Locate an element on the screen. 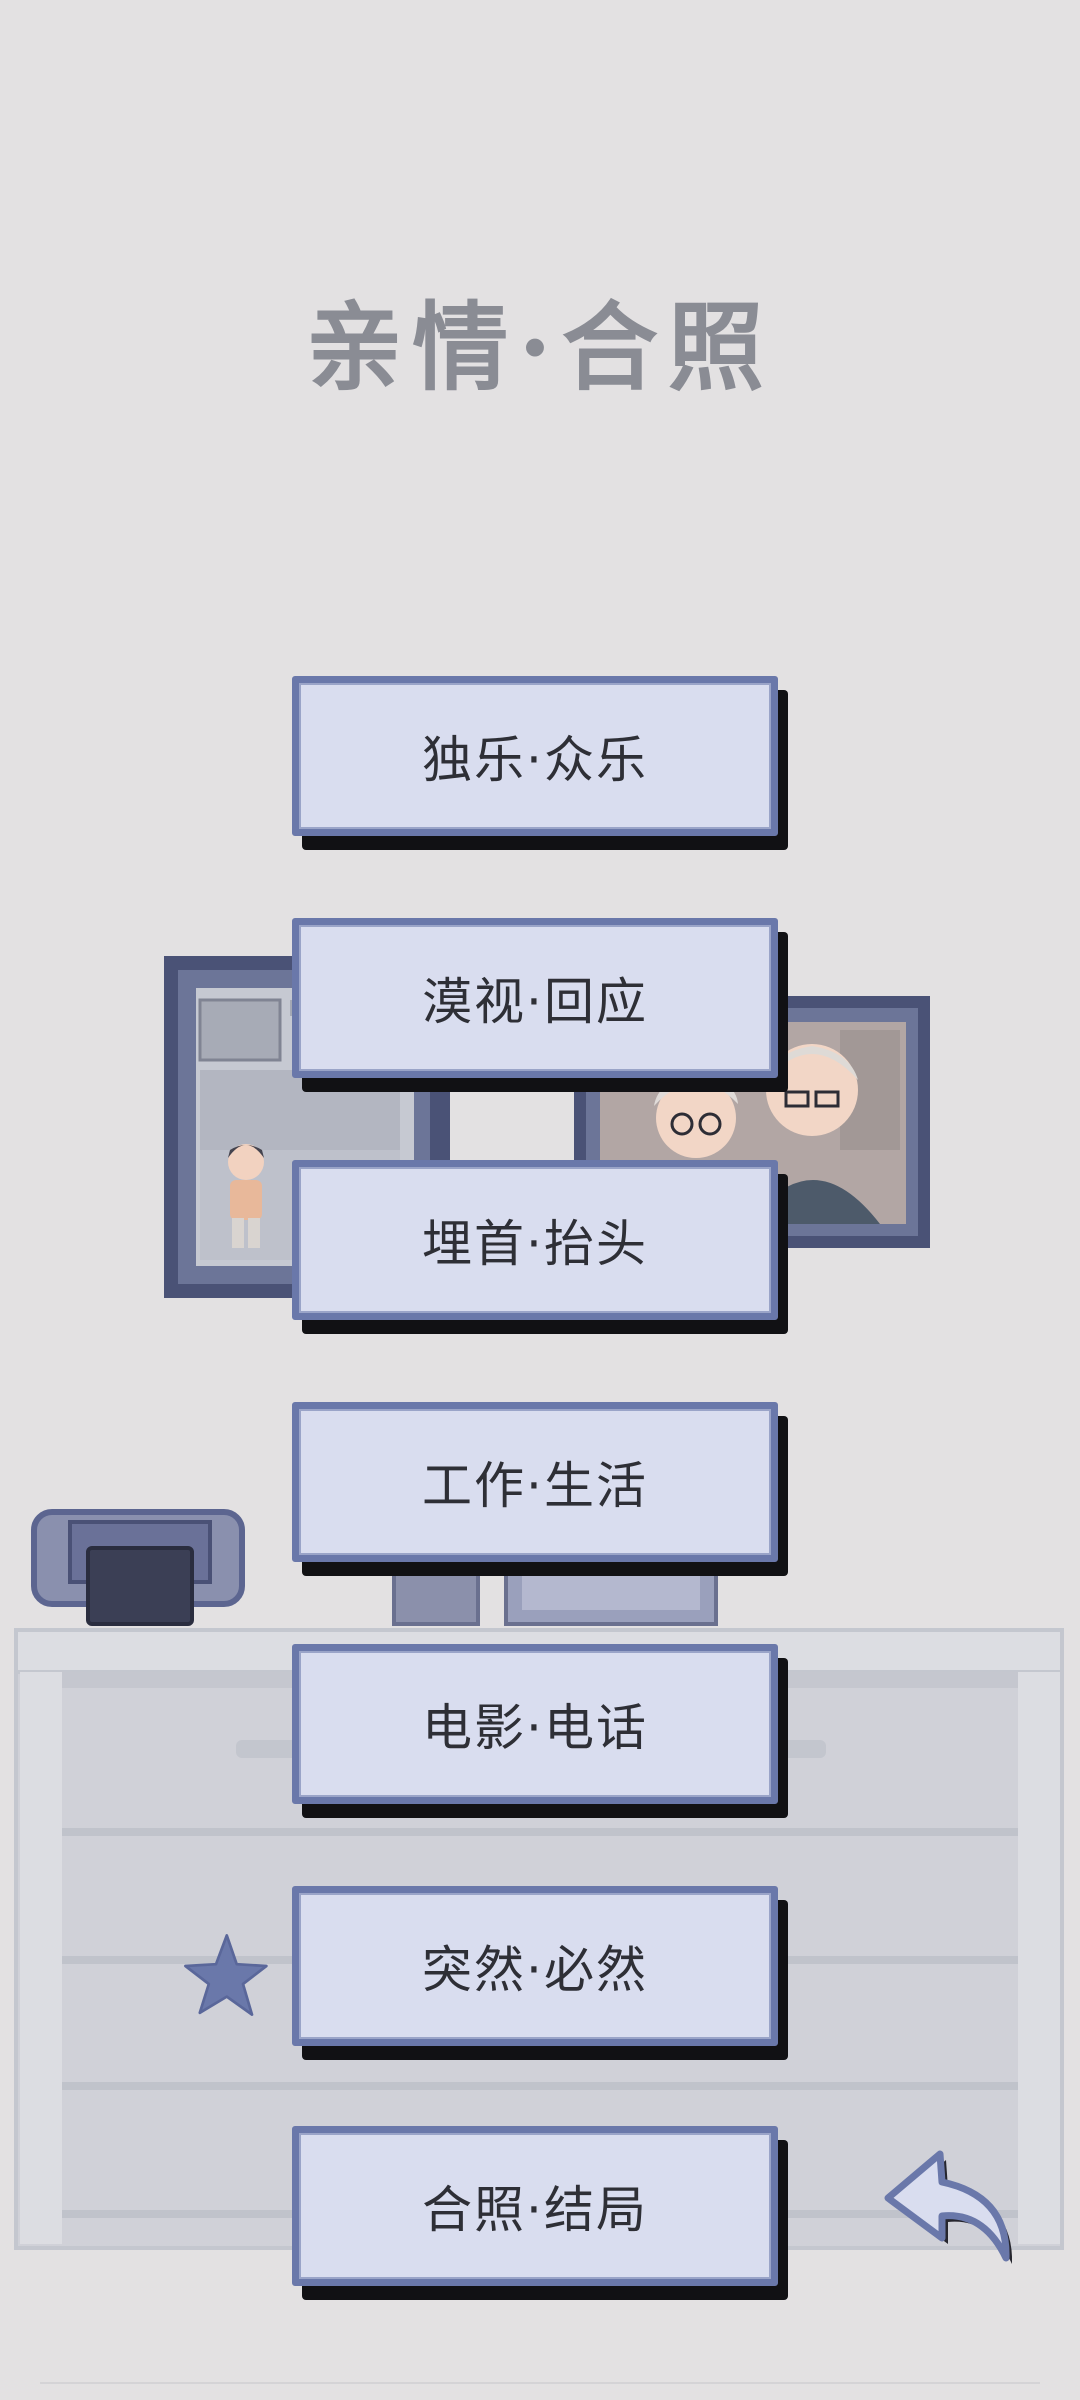 This screenshot has height=2400, width=1080. button-face: 独乐·众乐 is located at coordinates (535, 756).